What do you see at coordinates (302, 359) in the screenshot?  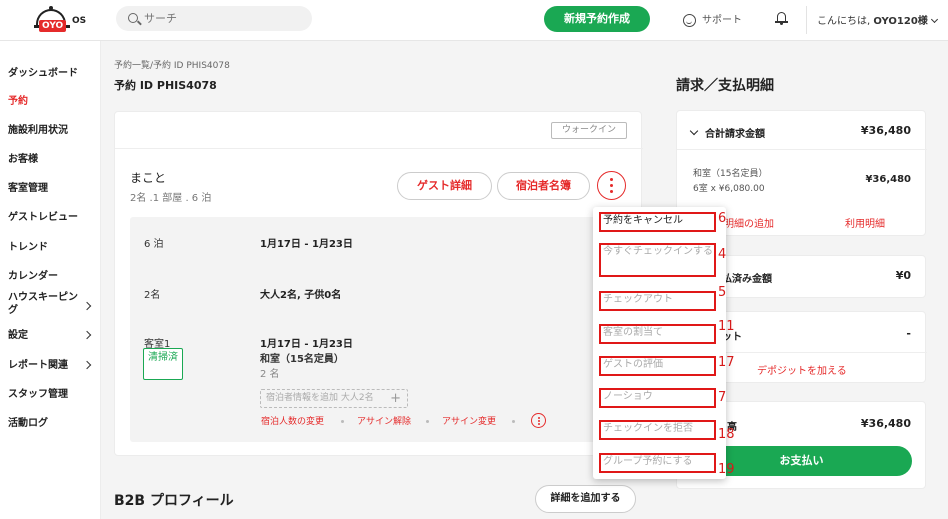 I see `room-type: 和室（15名定員）` at bounding box center [302, 359].